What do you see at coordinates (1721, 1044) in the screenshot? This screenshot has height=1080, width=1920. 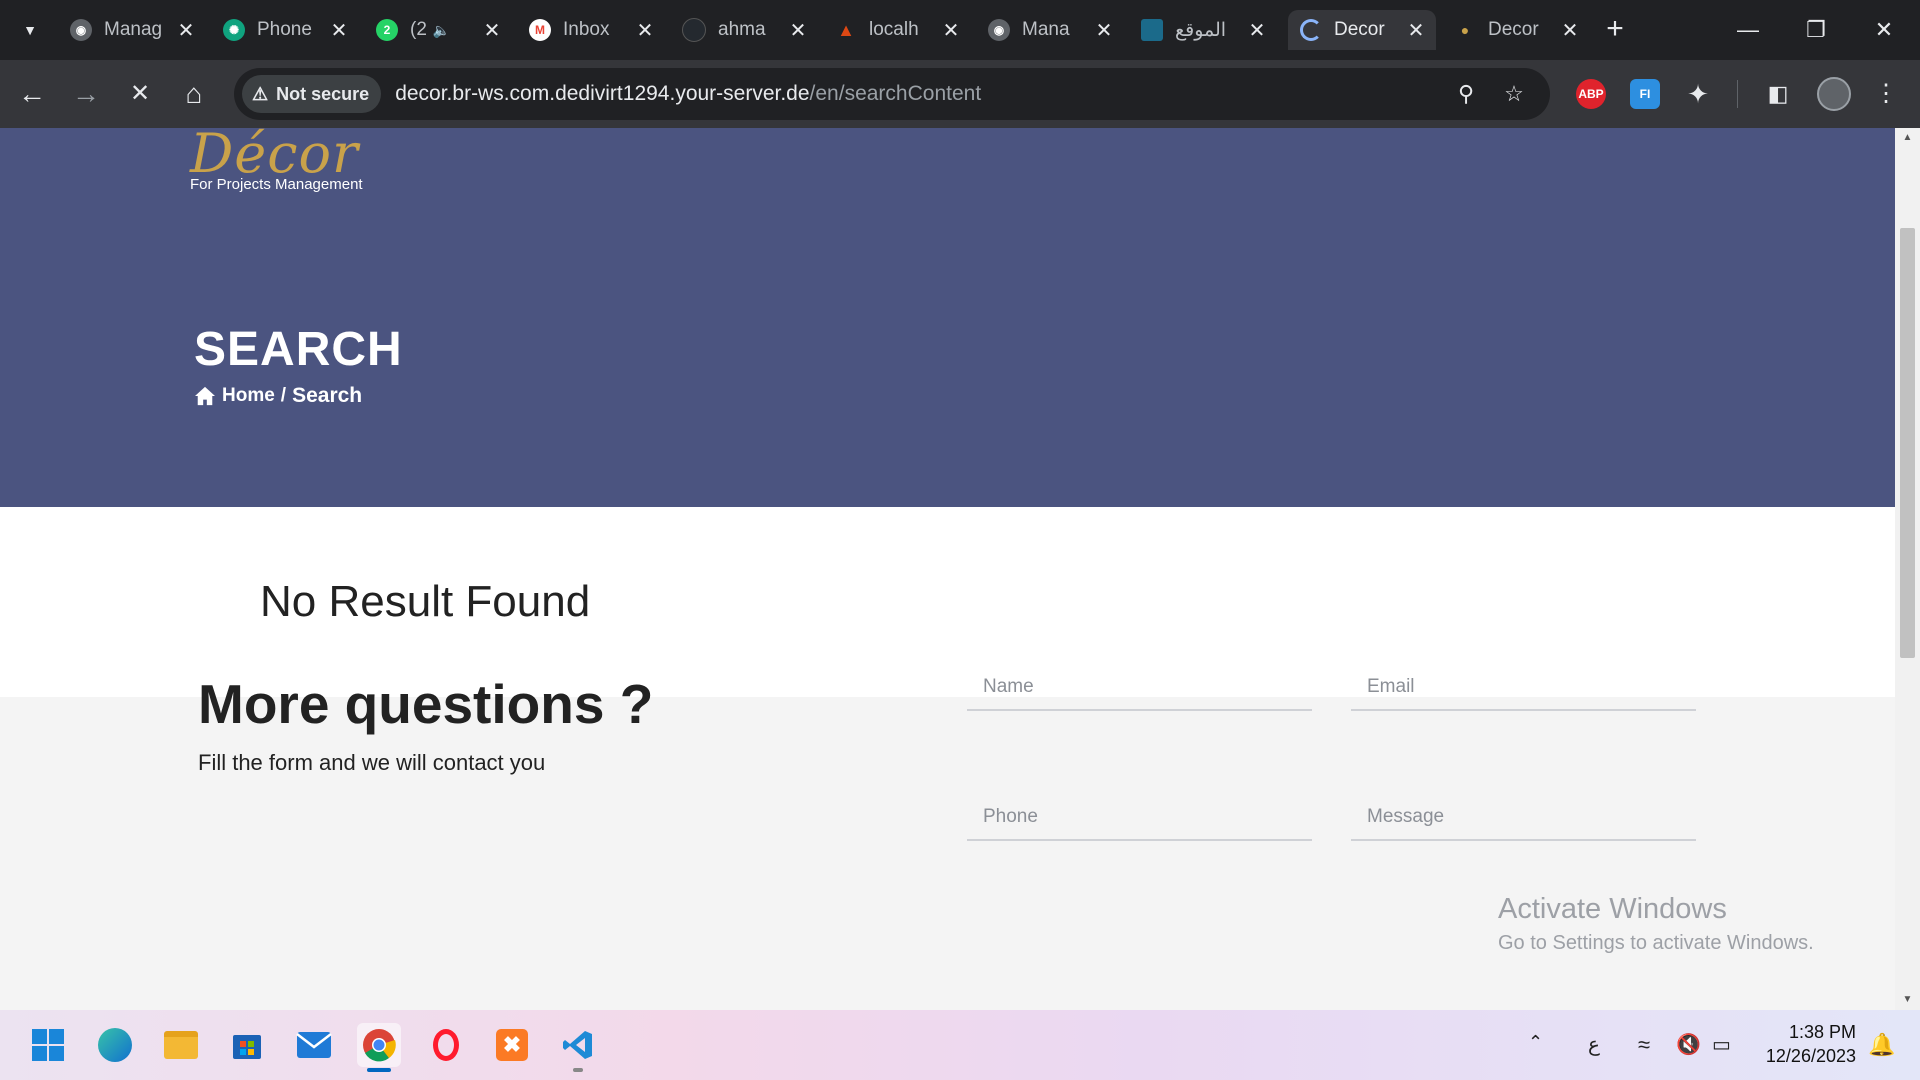 I see `battery-charging-icon: ▭` at bounding box center [1721, 1044].